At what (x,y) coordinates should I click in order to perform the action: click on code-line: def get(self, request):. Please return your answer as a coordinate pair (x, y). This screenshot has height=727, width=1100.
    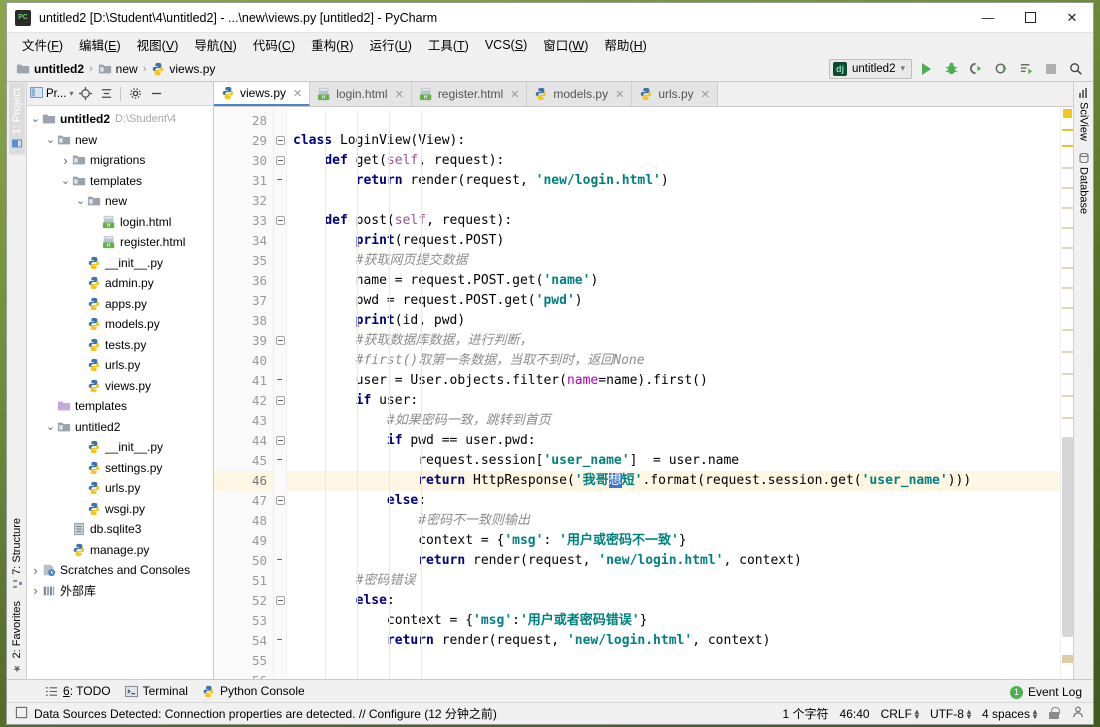
    Looking at the image, I should click on (673, 161).